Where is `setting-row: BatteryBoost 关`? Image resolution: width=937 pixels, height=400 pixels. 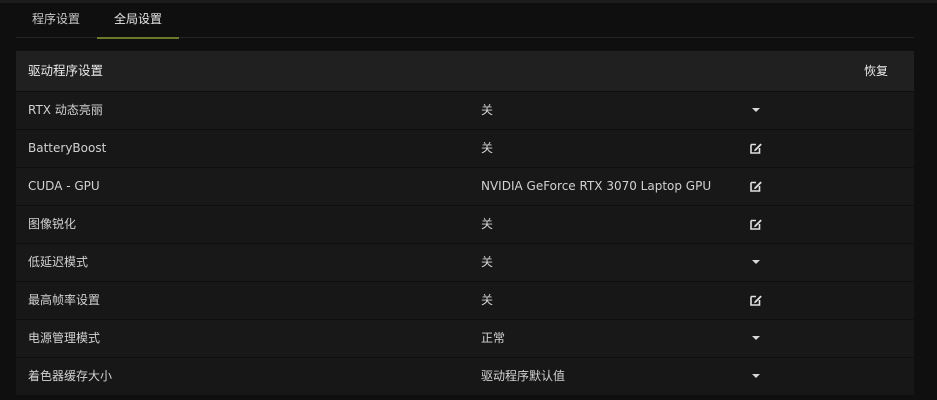 setting-row: BatteryBoost 关 is located at coordinates (465, 148).